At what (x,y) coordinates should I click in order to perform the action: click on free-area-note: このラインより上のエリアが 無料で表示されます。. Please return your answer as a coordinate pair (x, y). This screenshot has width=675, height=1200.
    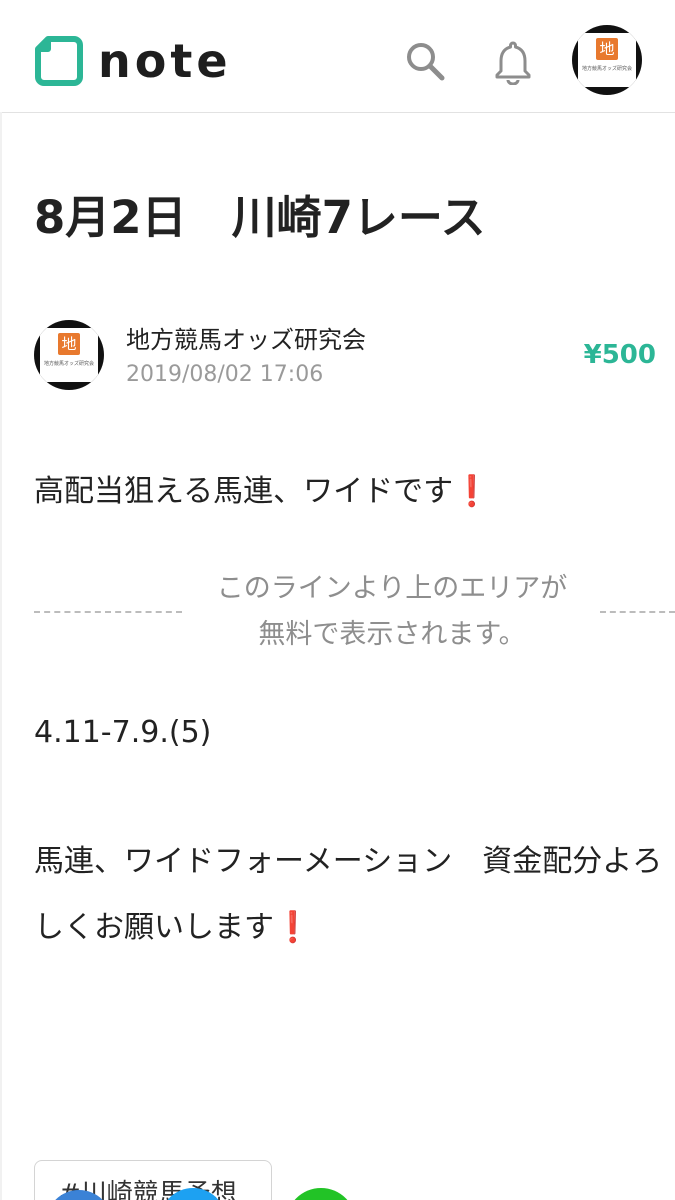
    Looking at the image, I should click on (392, 612).